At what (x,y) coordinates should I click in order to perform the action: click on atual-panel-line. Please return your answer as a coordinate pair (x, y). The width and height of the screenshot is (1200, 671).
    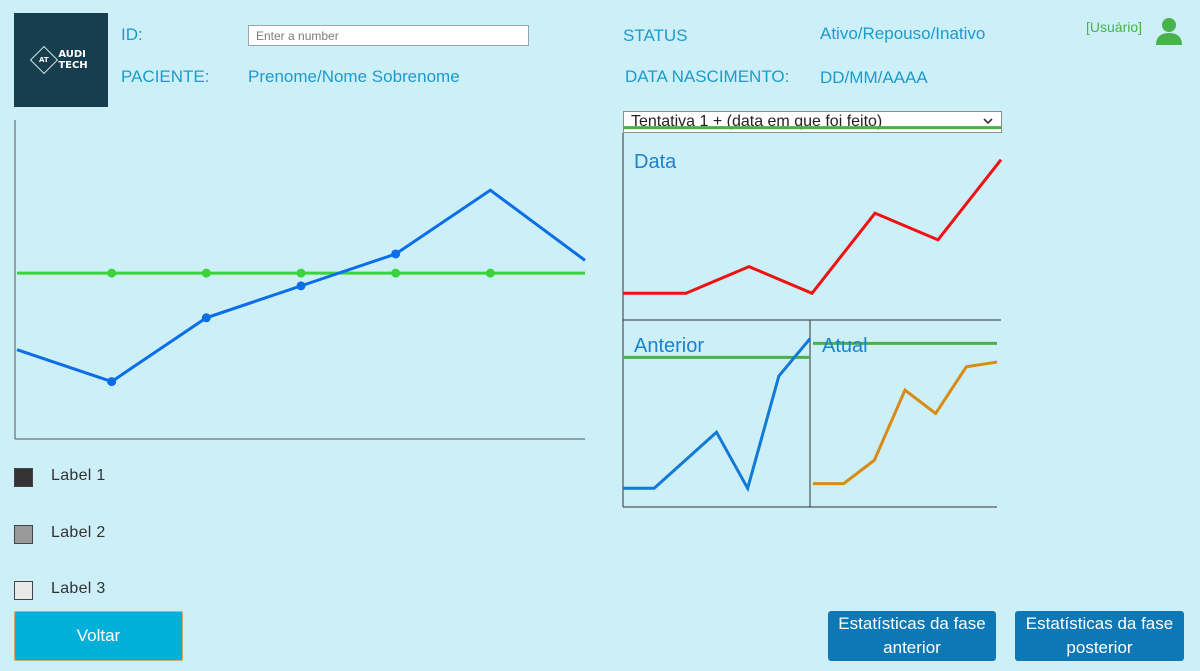
    Looking at the image, I should click on (905, 423).